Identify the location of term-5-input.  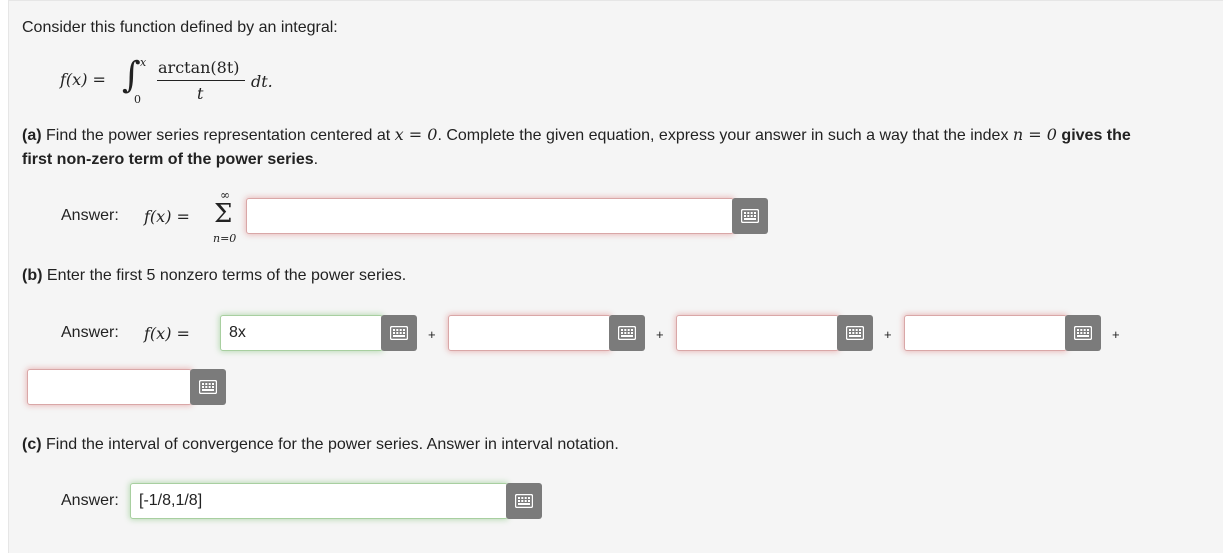
(109, 387).